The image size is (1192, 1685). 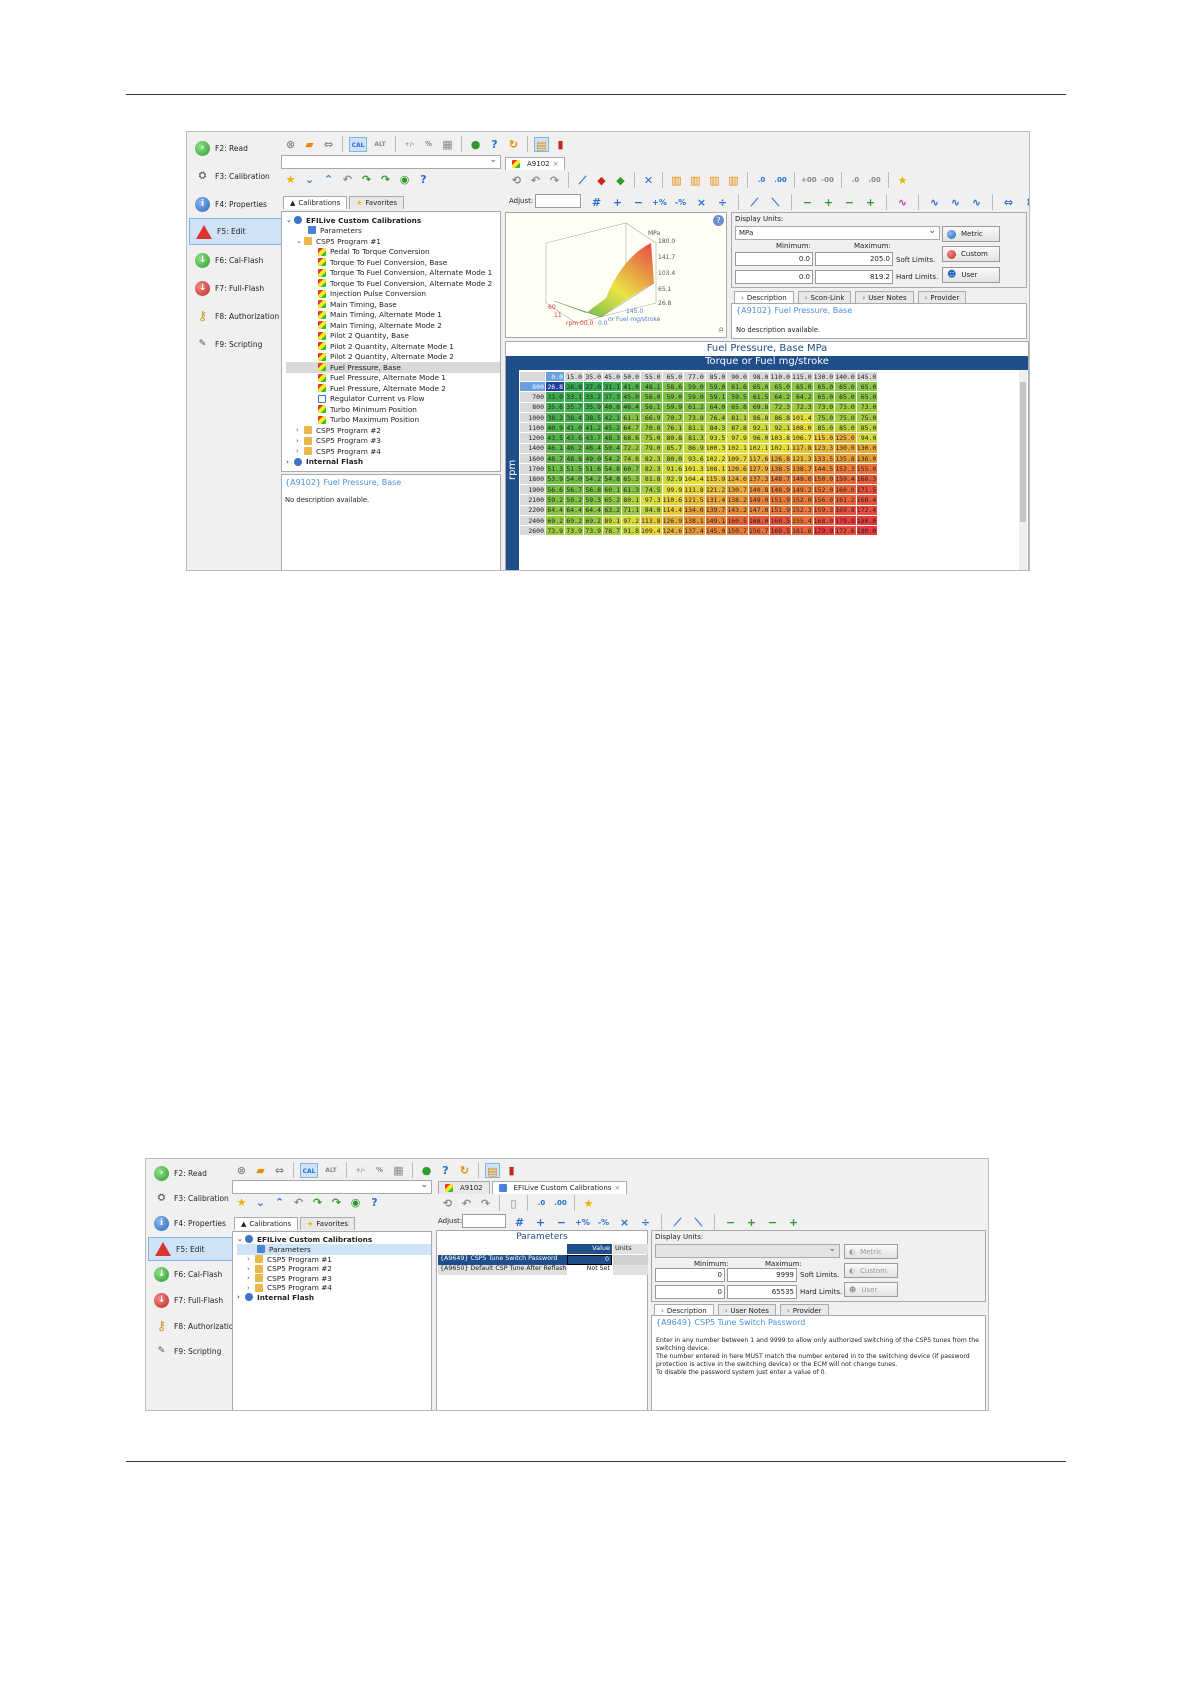 I want to click on table-cell: 41.0, so click(x=574, y=428).